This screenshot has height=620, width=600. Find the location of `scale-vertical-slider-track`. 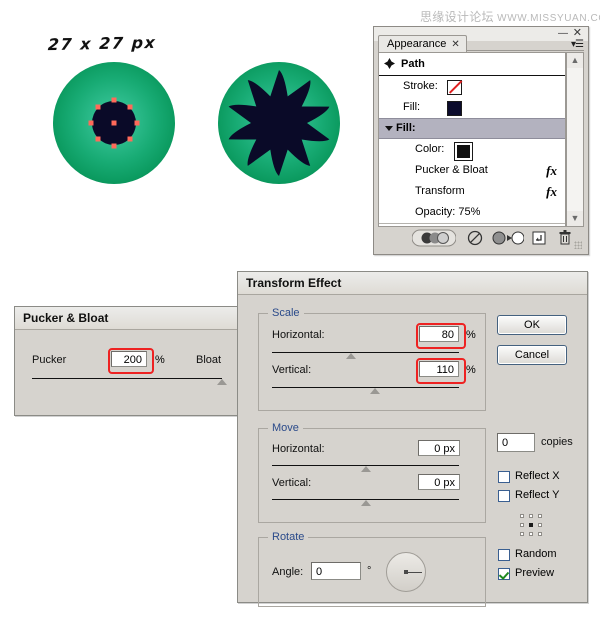

scale-vertical-slider-track is located at coordinates (365, 387).